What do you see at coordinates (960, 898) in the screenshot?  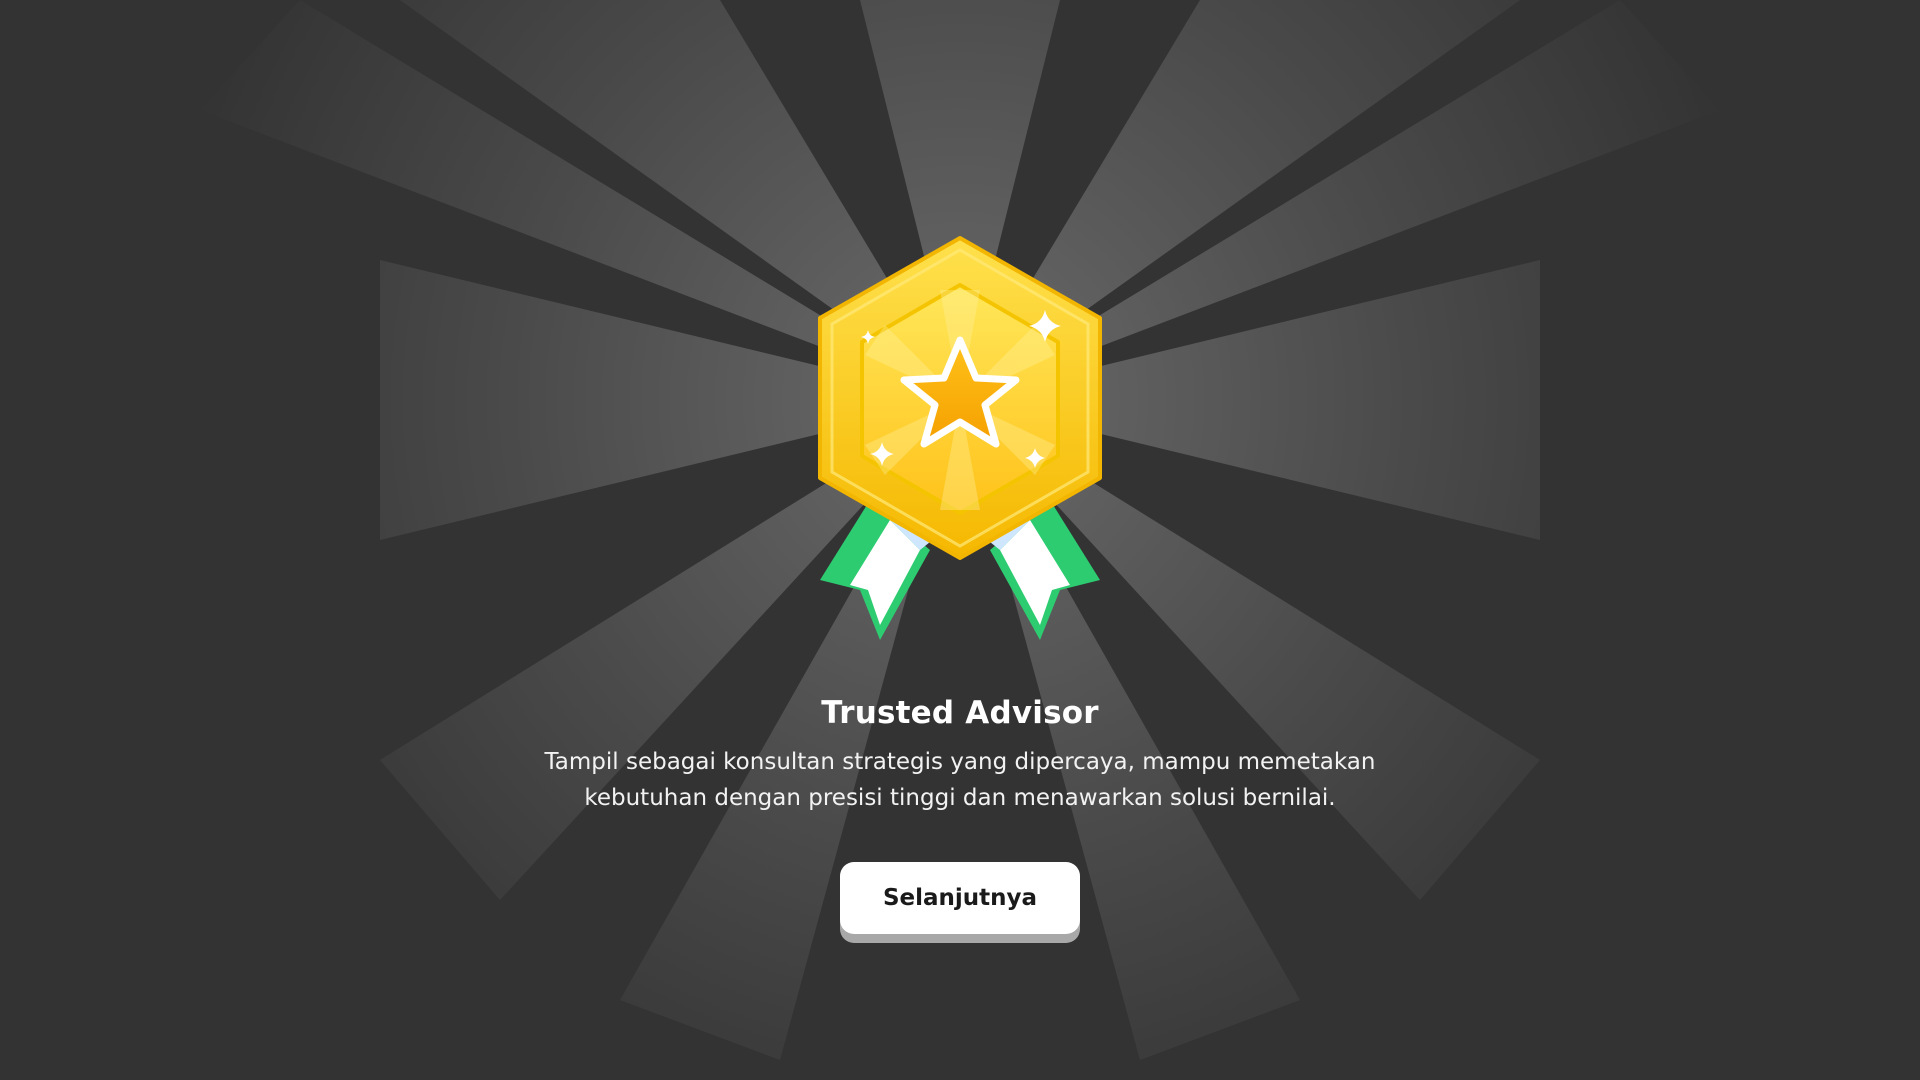 I see `next-button: Selanjutnya` at bounding box center [960, 898].